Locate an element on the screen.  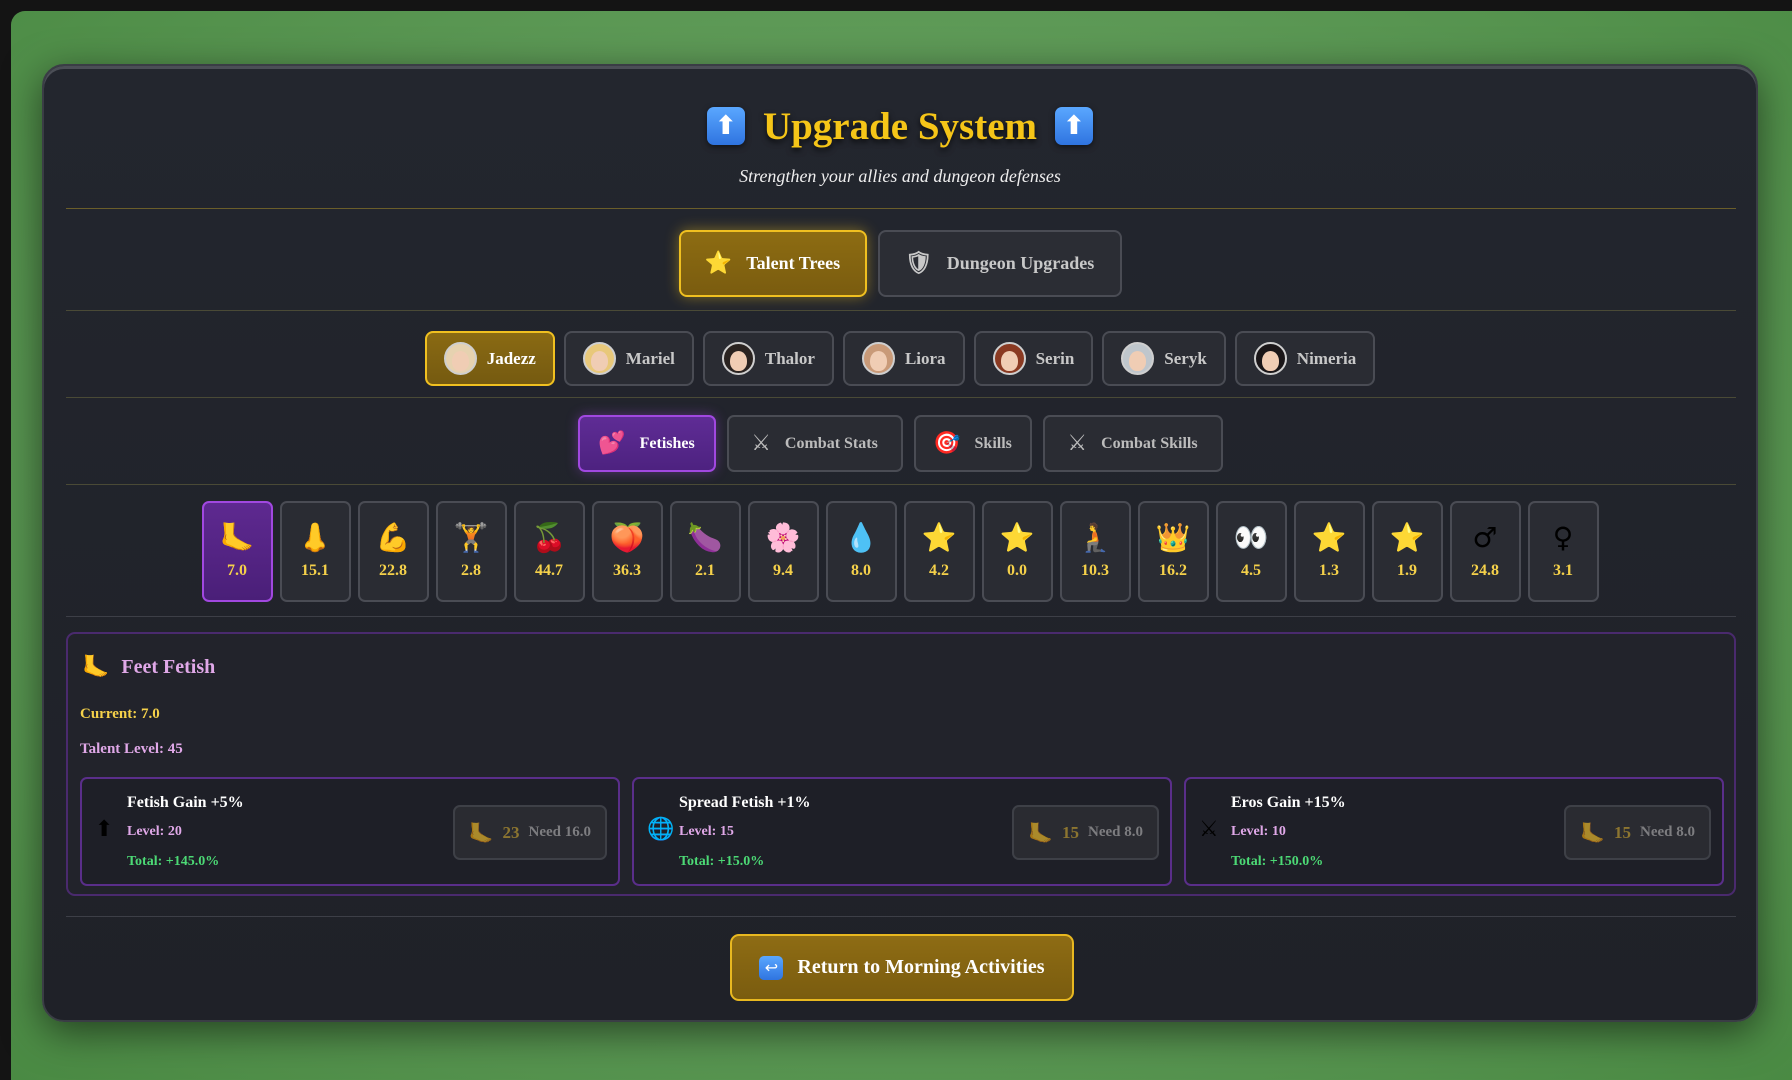
main-tabs: ⭐ Talent Trees 🛡 Dungeon Upgrades is located at coordinates (900, 263).